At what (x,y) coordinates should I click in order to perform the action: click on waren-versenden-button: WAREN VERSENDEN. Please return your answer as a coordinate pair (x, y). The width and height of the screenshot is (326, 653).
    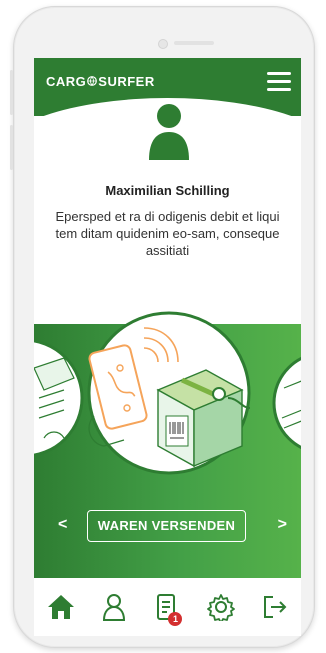
    Looking at the image, I should click on (166, 526).